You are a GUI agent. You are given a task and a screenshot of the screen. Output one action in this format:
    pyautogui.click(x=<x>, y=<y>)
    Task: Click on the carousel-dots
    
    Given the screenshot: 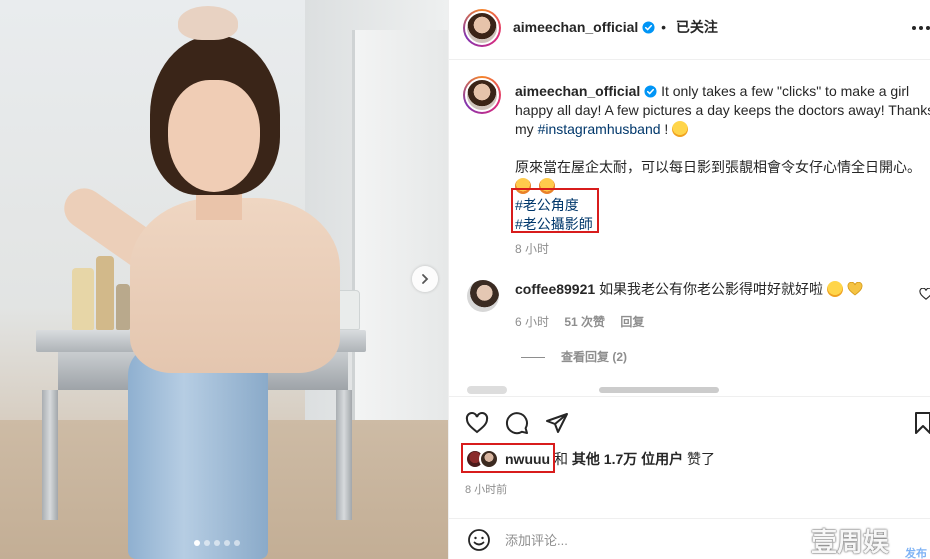 What is the action you would take?
    pyautogui.click(x=217, y=543)
    